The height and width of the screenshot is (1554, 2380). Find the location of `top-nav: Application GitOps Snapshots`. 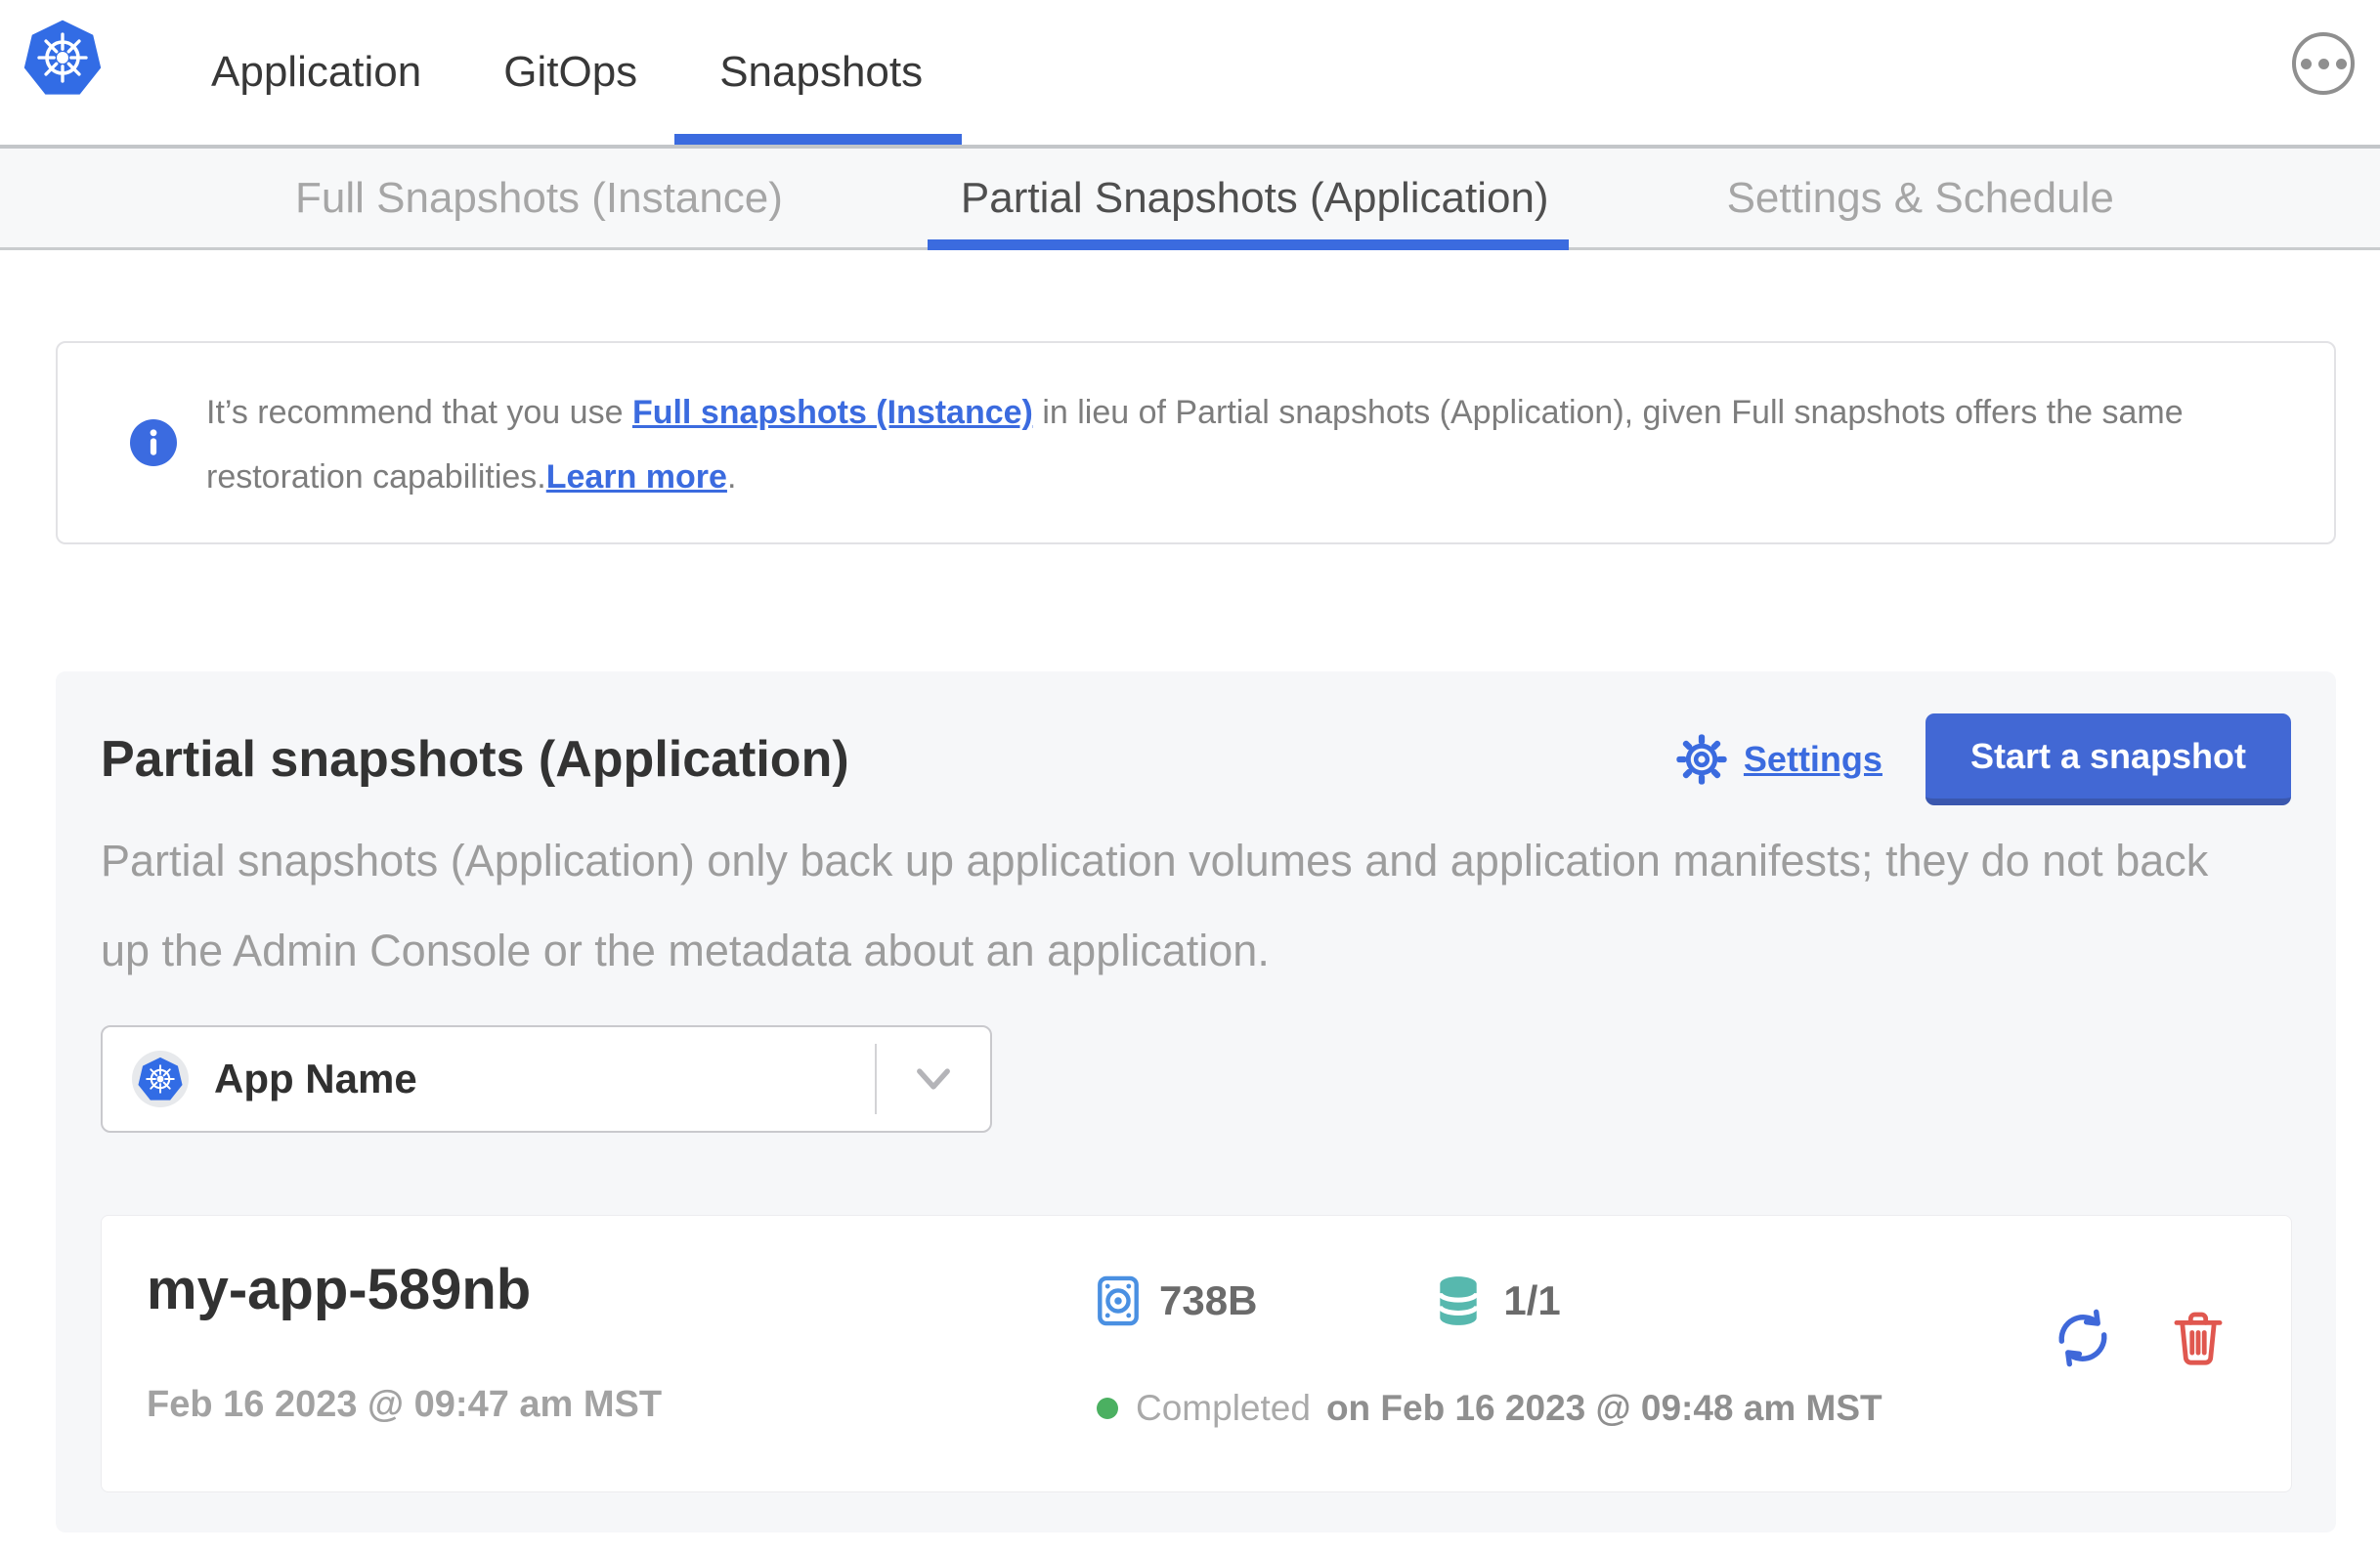

top-nav: Application GitOps Snapshots is located at coordinates (1190, 72).